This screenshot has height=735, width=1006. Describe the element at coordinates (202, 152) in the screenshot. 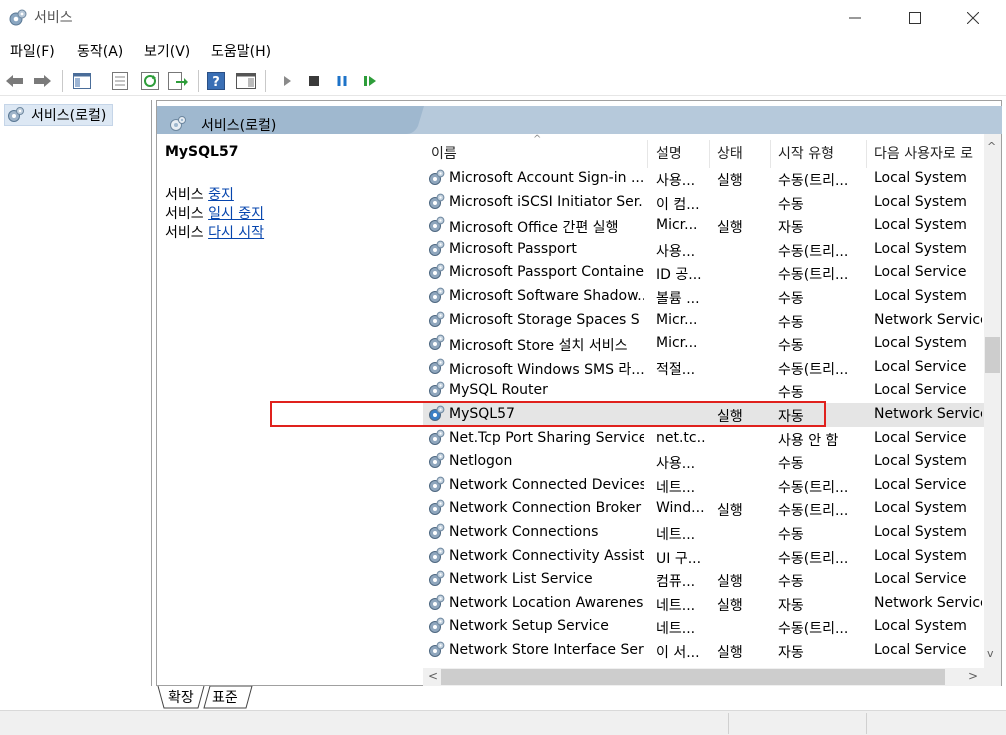

I see `selected-service-name: MySQL57` at that location.